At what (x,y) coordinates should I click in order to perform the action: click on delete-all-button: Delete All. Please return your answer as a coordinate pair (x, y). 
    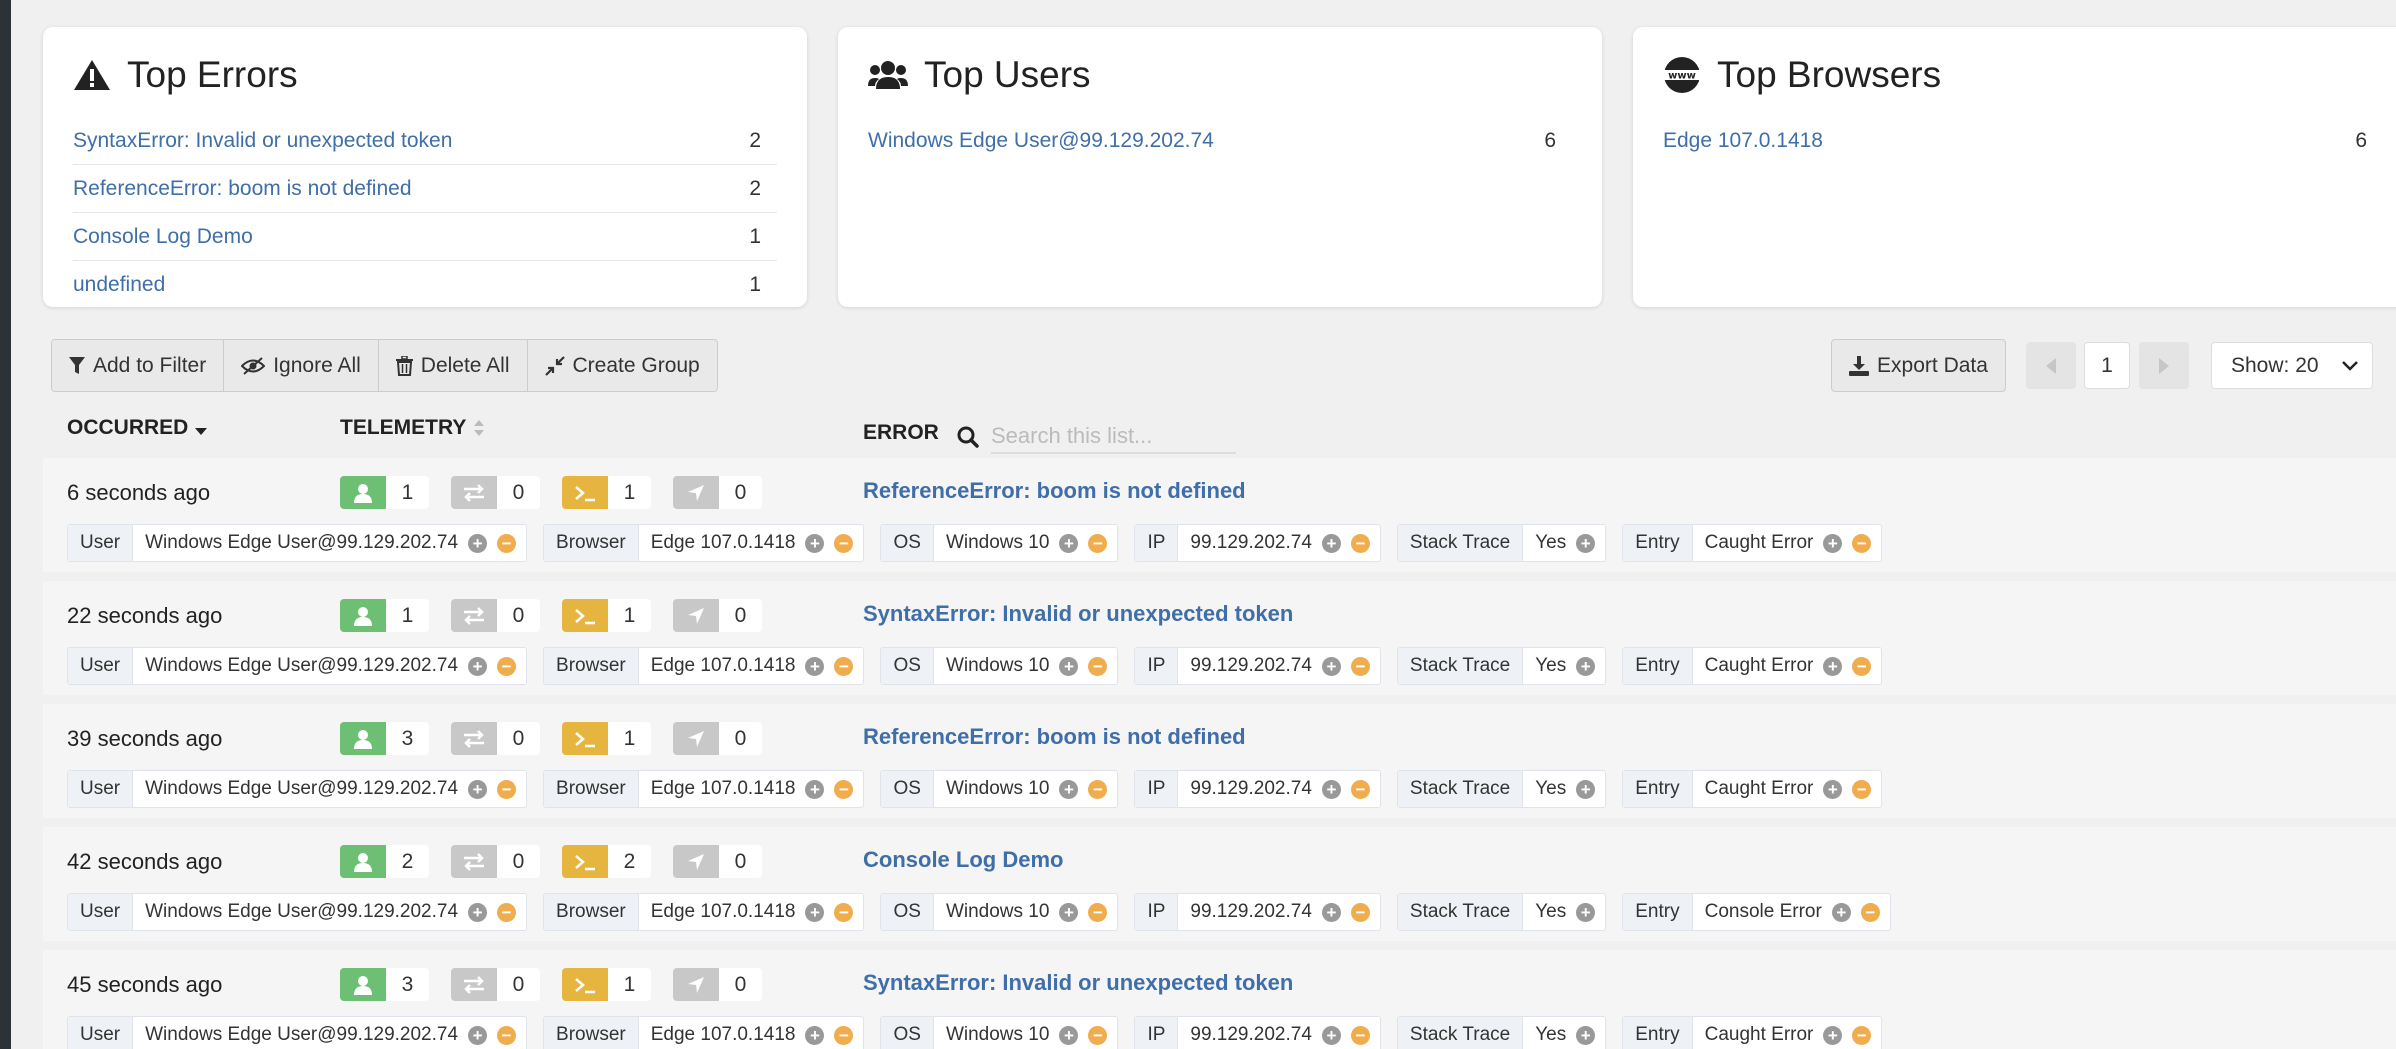
    Looking at the image, I should click on (453, 365).